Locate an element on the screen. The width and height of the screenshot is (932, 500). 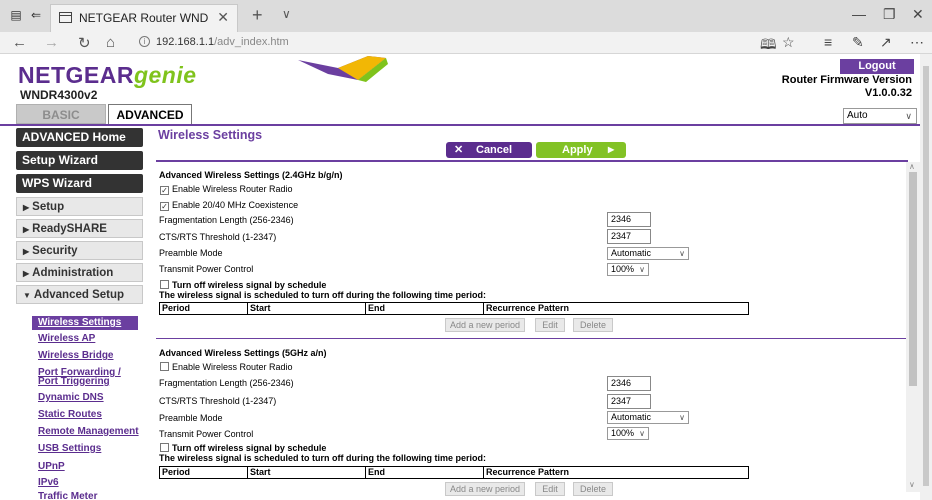
back-arrow-icon: ← is located at coordinates (19, 42).